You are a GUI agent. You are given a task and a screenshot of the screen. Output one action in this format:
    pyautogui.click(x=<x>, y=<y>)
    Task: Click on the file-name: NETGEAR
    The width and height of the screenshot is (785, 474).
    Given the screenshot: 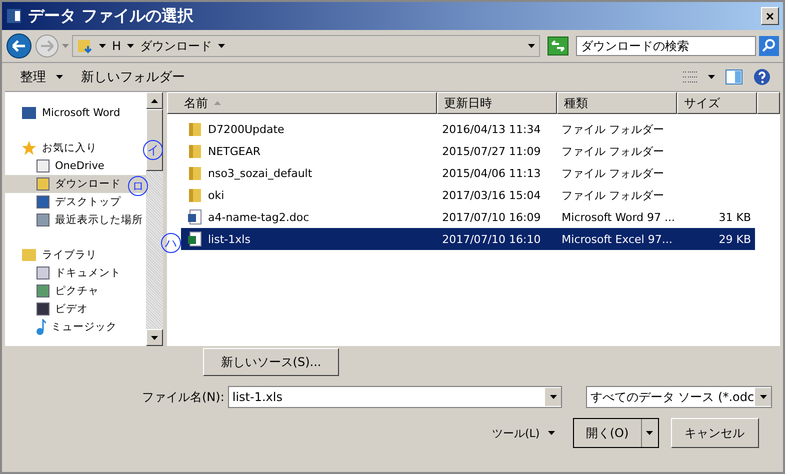 What is the action you would take?
    pyautogui.click(x=234, y=151)
    